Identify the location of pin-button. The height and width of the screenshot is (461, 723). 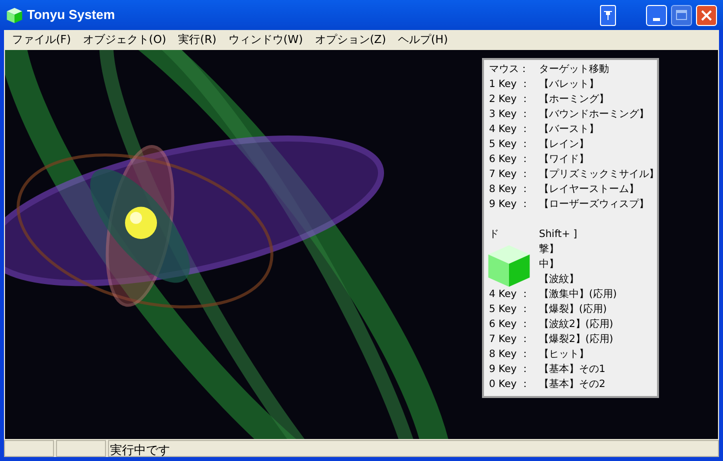
(608, 15).